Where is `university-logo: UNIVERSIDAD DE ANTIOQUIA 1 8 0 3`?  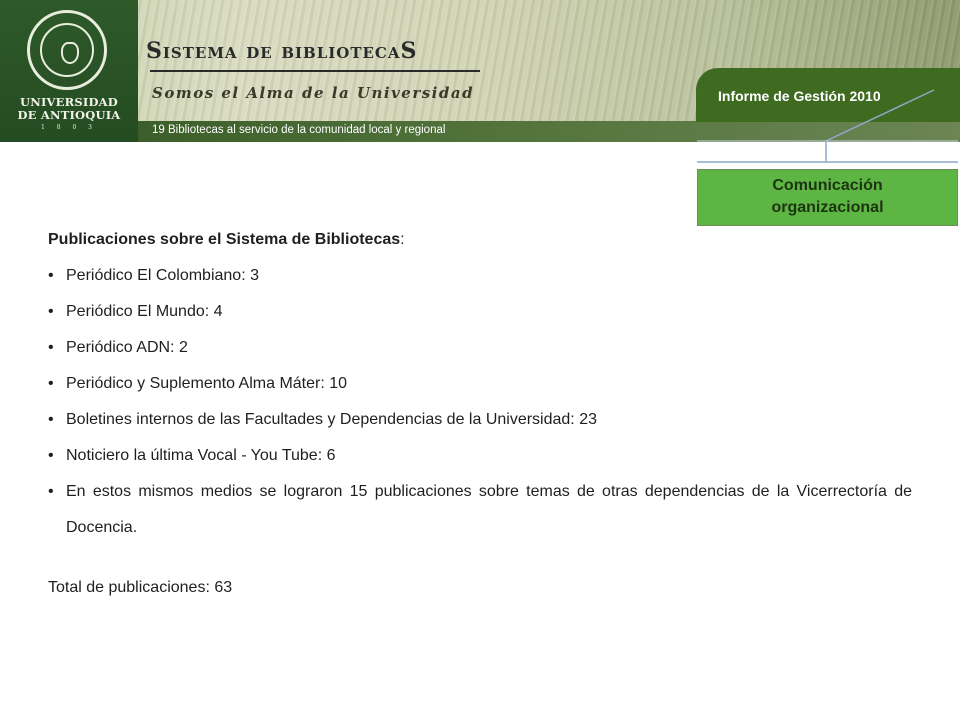 university-logo: UNIVERSIDAD DE ANTIOQUIA 1 8 0 3 is located at coordinates (69, 71).